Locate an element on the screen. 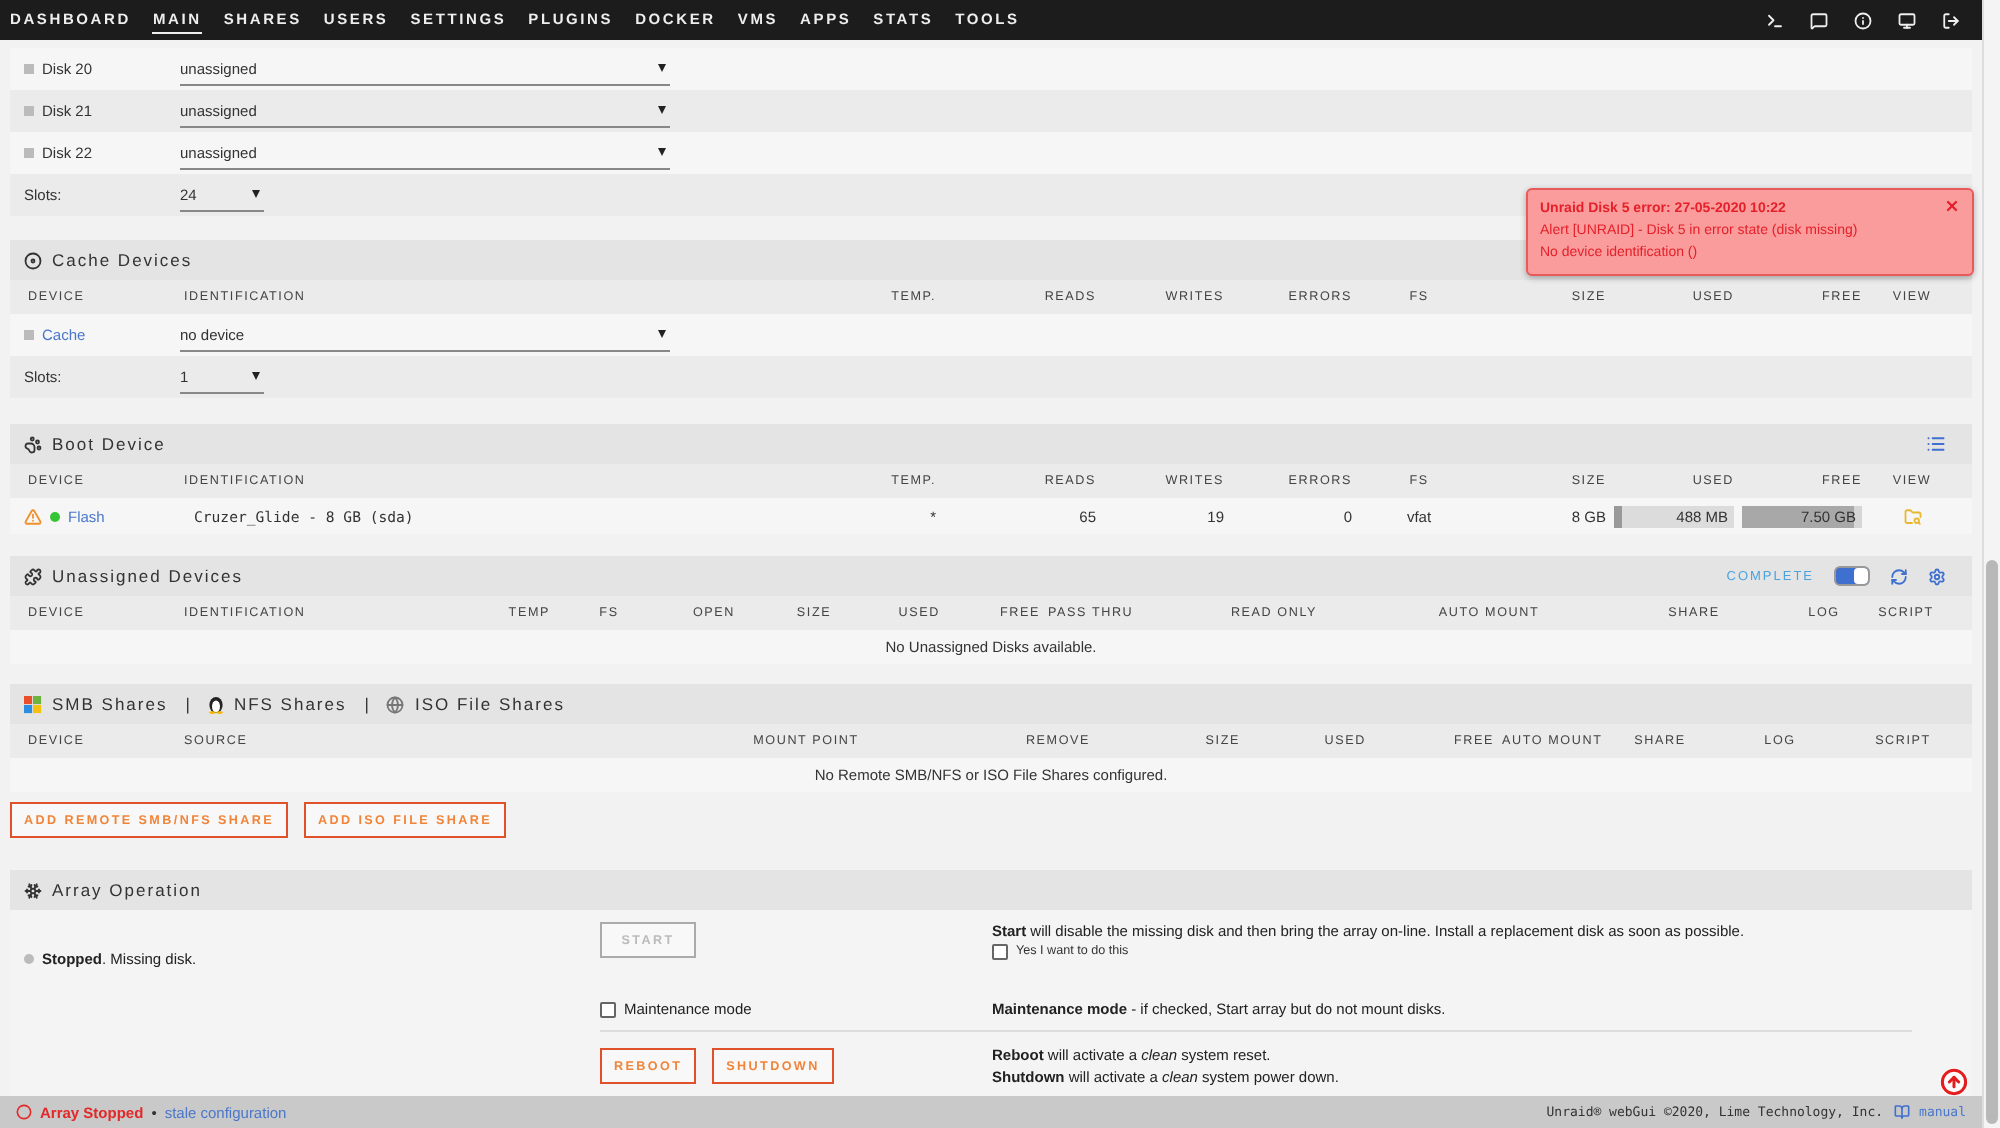 The width and height of the screenshot is (2000, 1128). status-dot is located at coordinates (29, 958).